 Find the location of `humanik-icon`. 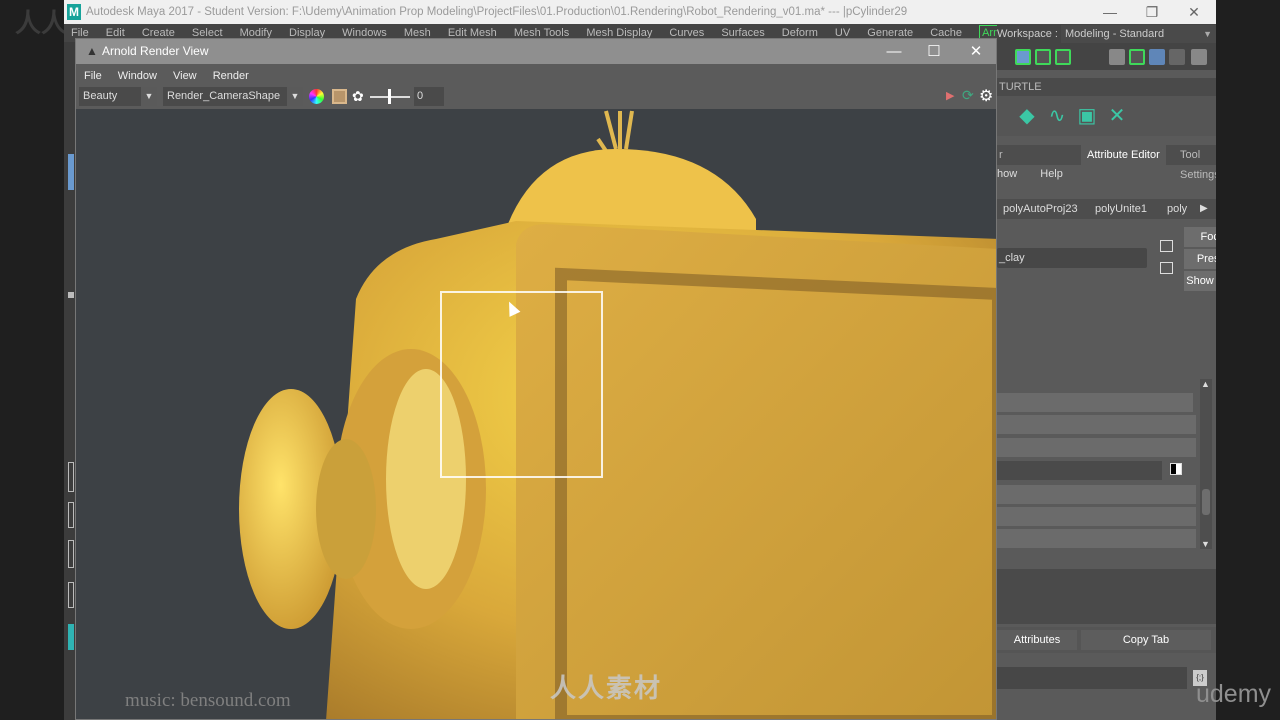

humanik-icon is located at coordinates (1137, 57).